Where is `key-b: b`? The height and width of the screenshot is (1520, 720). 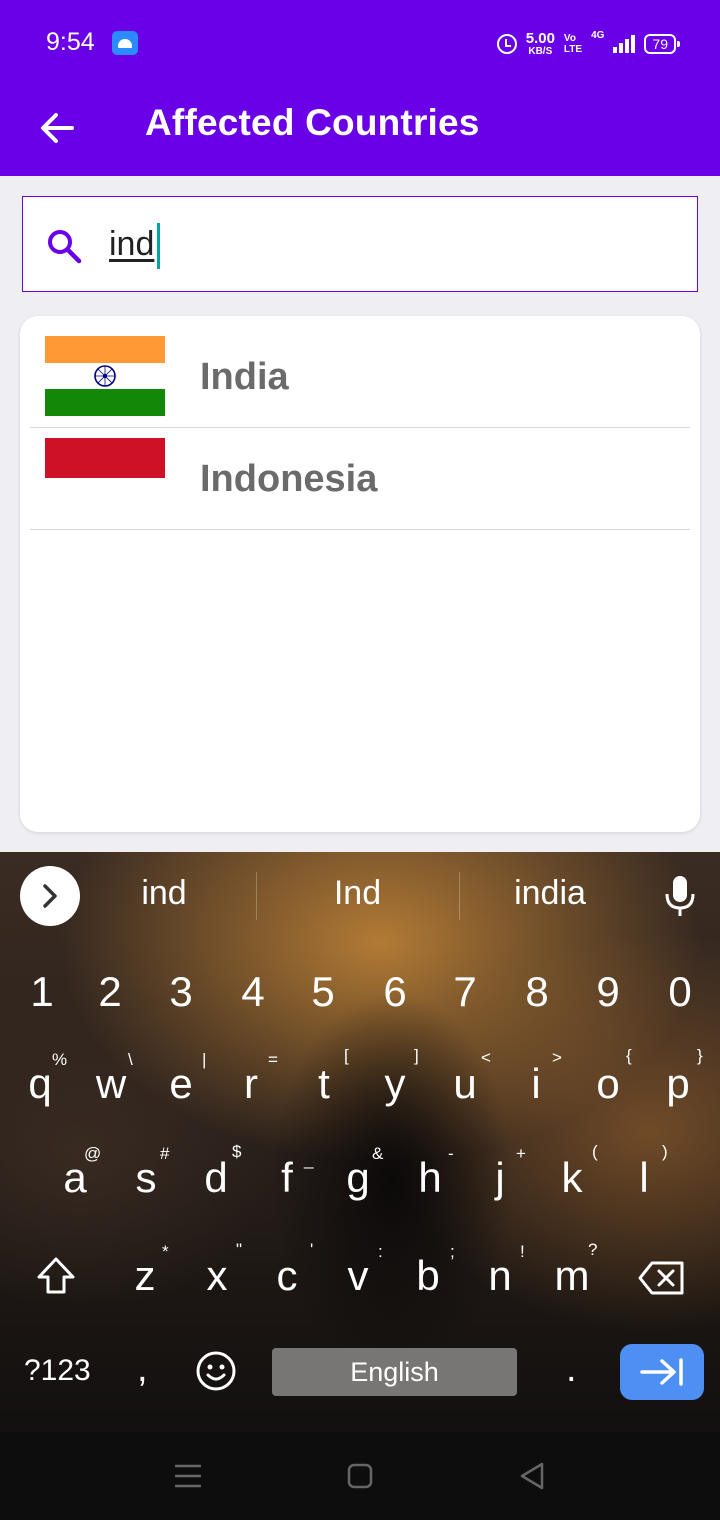
key-b: b is located at coordinates (428, 1276).